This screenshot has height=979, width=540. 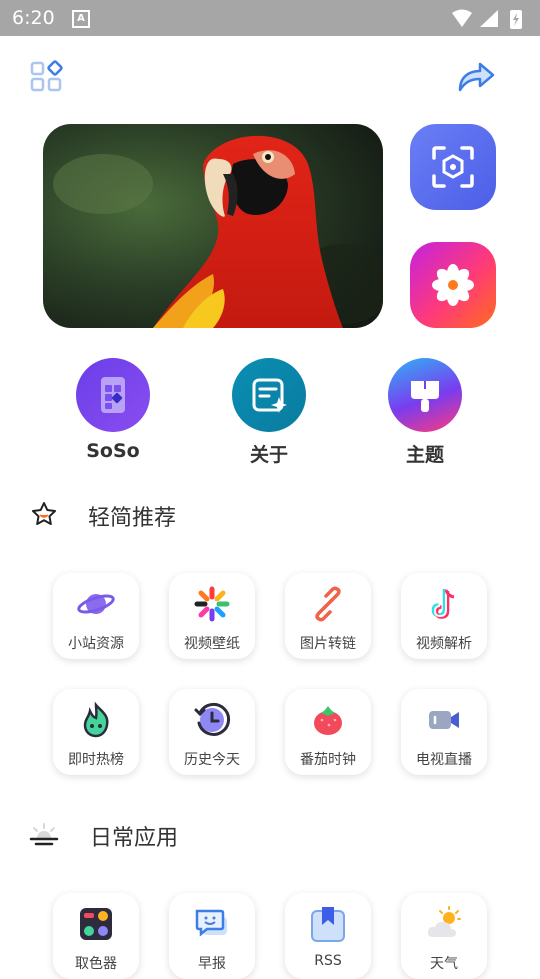 I want to click on flame-icon, so click(x=96, y=719).